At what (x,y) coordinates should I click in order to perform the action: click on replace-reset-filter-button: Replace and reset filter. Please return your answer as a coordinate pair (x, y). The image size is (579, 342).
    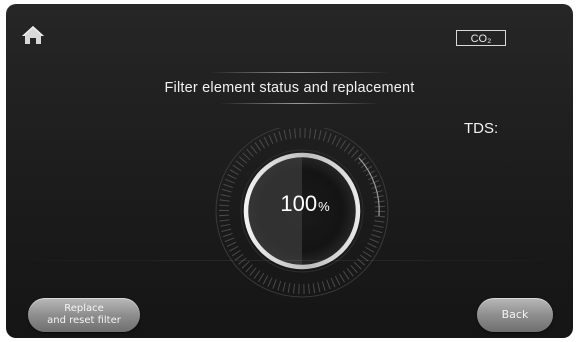
    Looking at the image, I should click on (84, 315).